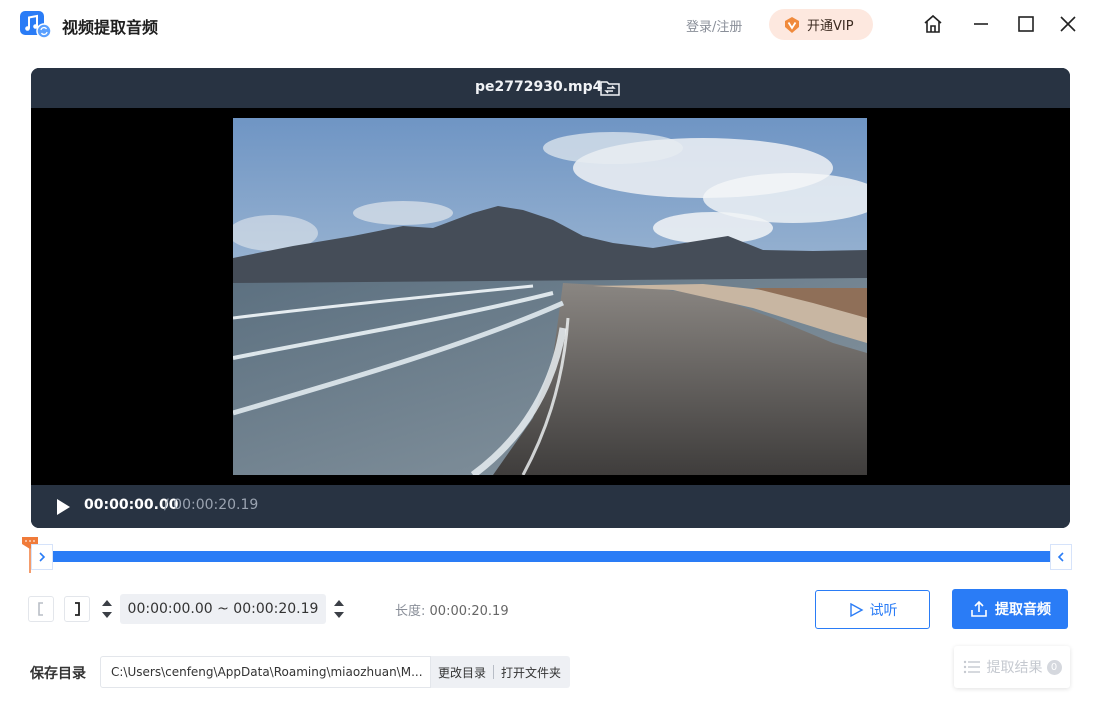 The image size is (1100, 720). What do you see at coordinates (539, 87) in the screenshot?
I see `video-file-name: pe2772930.mp4` at bounding box center [539, 87].